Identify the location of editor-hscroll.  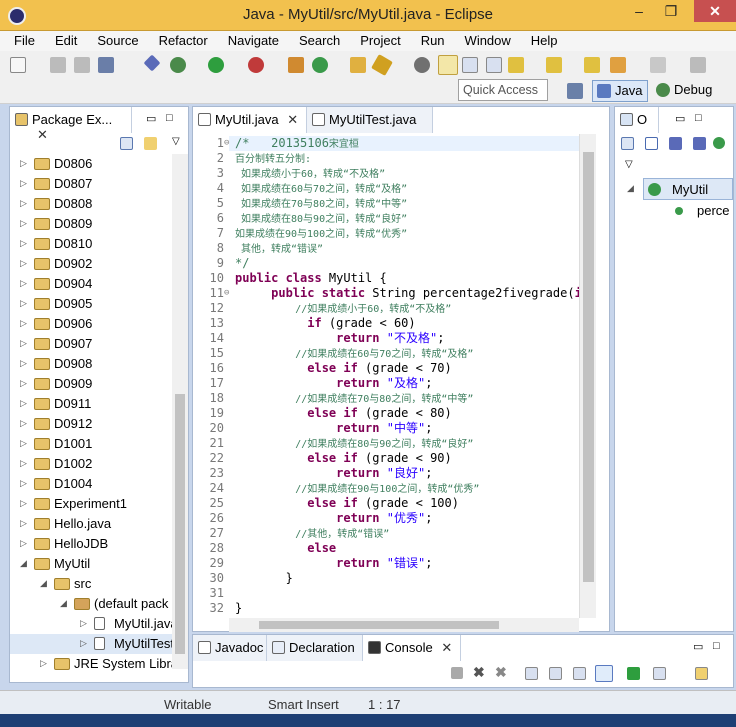
(404, 625).